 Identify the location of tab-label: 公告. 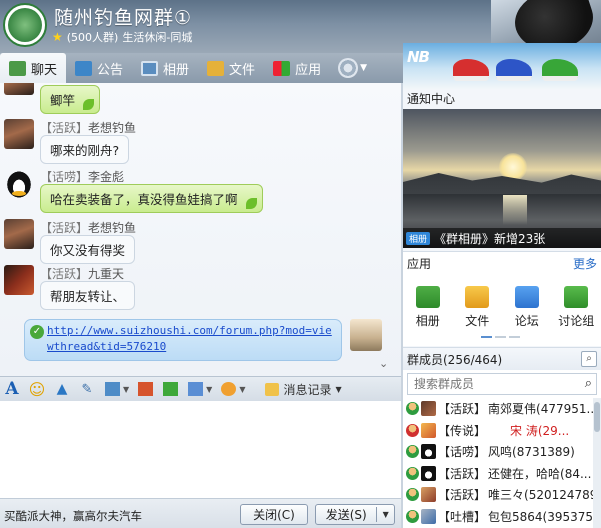
(110, 70).